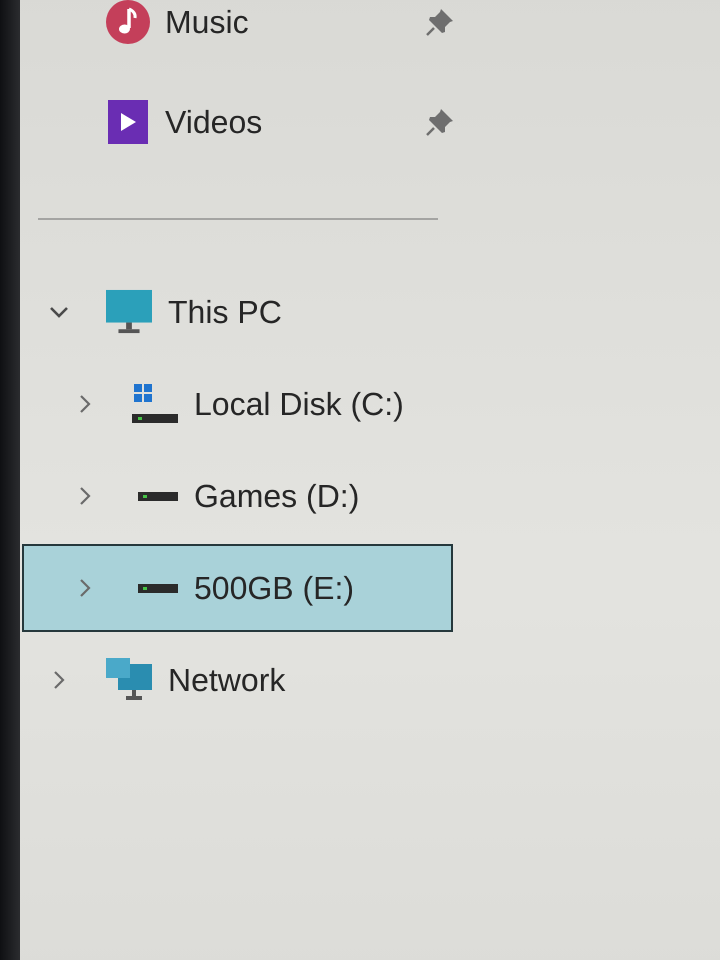 The width and height of the screenshot is (720, 960). Describe the element at coordinates (237, 404) in the screenshot. I see `tree-item: Local Disk (C:)` at that location.